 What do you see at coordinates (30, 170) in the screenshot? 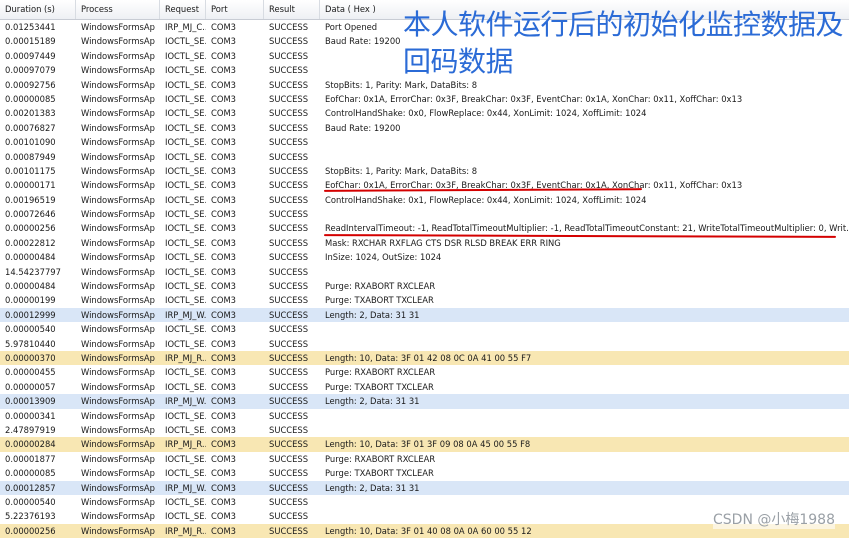
I see `cell-duration: 0.00101175` at bounding box center [30, 170].